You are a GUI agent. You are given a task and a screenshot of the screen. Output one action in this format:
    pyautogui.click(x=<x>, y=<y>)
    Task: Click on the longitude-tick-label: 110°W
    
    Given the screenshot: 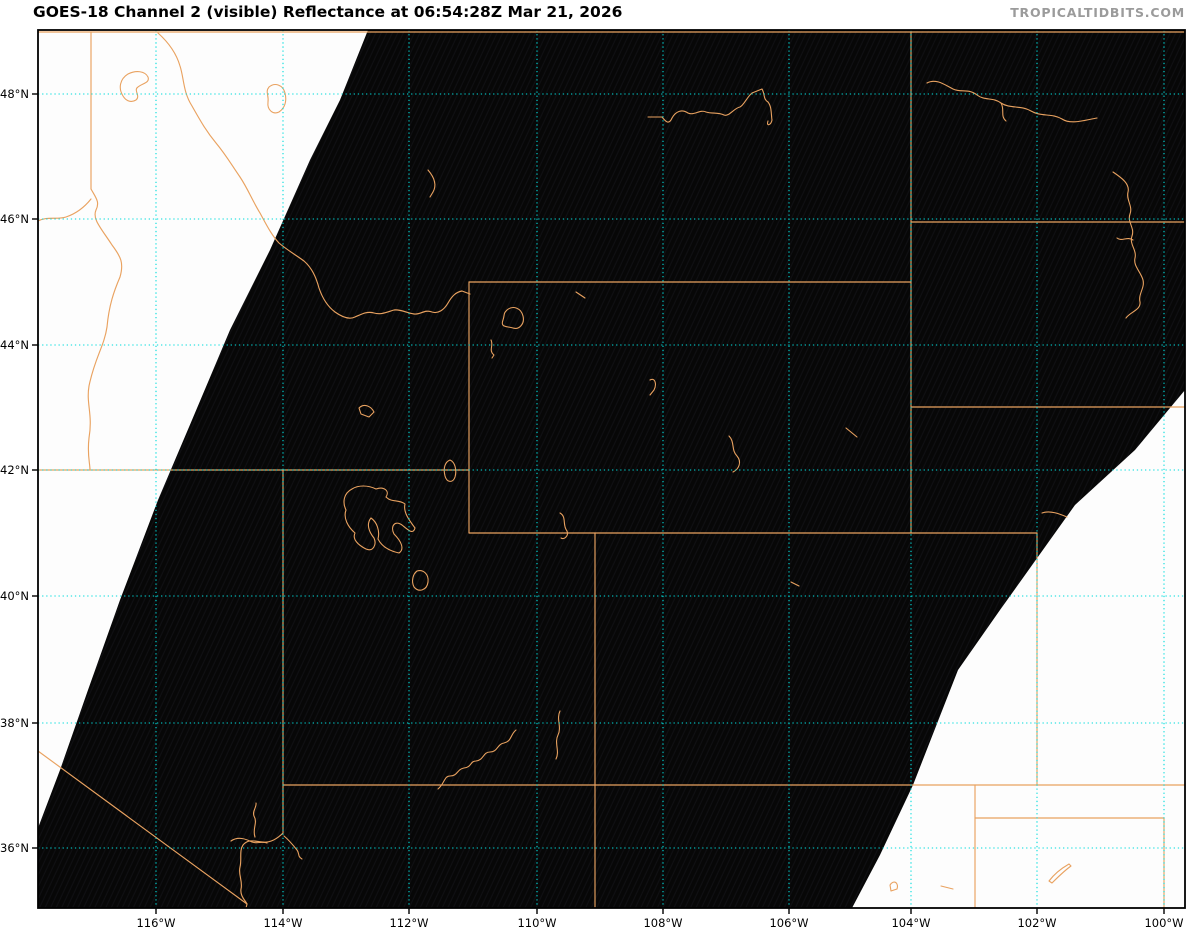 What is the action you would take?
    pyautogui.click(x=536, y=922)
    